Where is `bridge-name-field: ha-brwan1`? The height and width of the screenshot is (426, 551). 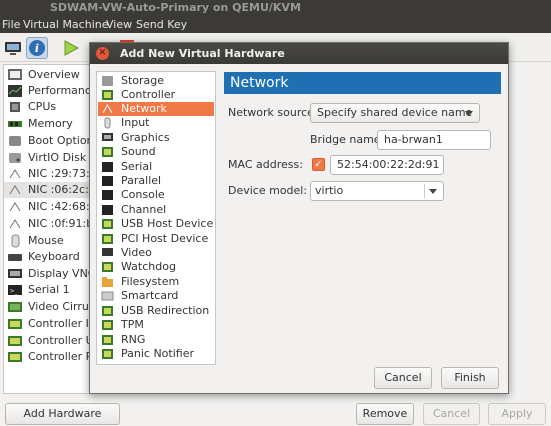 bridge-name-field: ha-brwan1 is located at coordinates (434, 140).